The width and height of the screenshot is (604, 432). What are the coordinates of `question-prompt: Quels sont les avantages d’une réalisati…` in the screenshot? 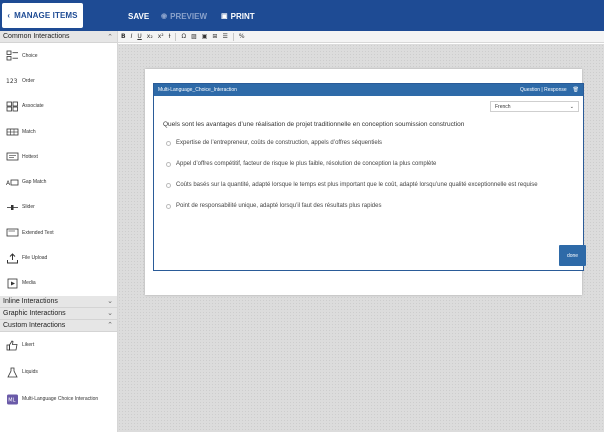 It's located at (313, 124).